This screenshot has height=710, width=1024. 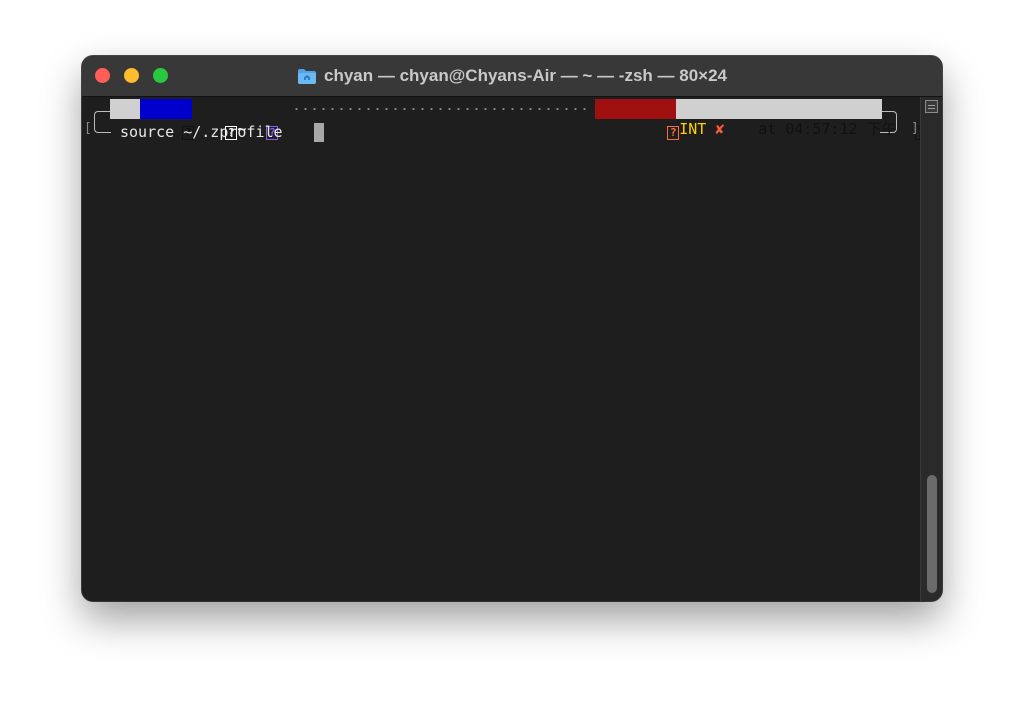 I want to click on prompt-time-segment: at 04:57:12 下午 ?, so click(x=801, y=119).